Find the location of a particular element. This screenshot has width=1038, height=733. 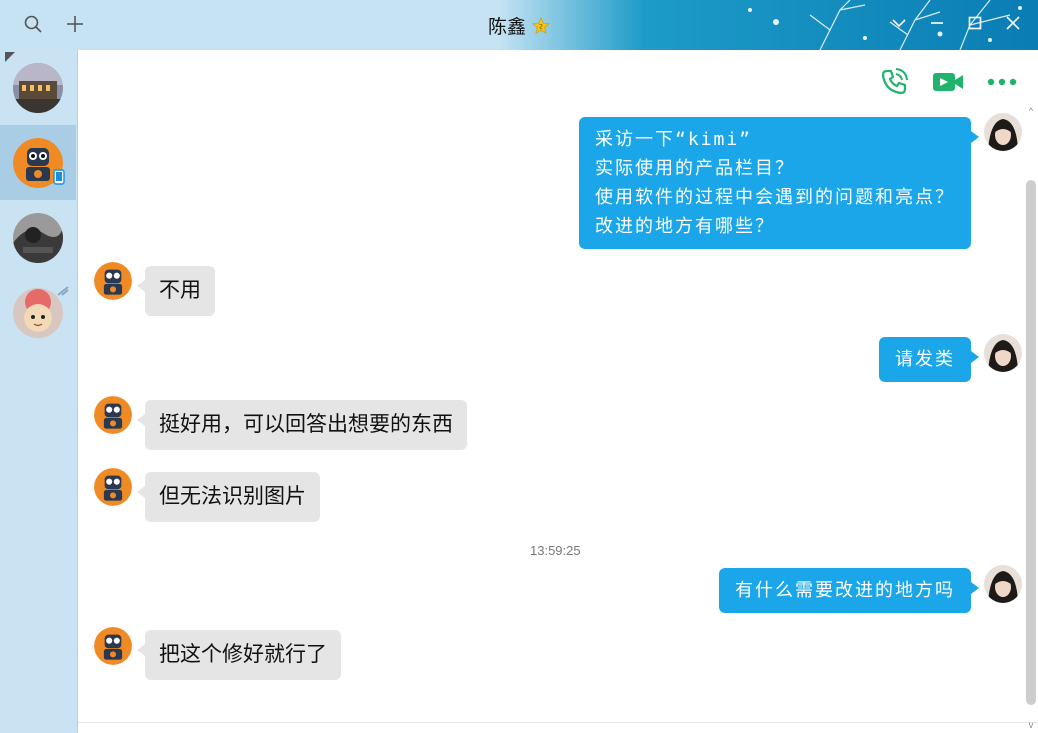

contact-name: 陈鑫 is located at coordinates (506, 27).